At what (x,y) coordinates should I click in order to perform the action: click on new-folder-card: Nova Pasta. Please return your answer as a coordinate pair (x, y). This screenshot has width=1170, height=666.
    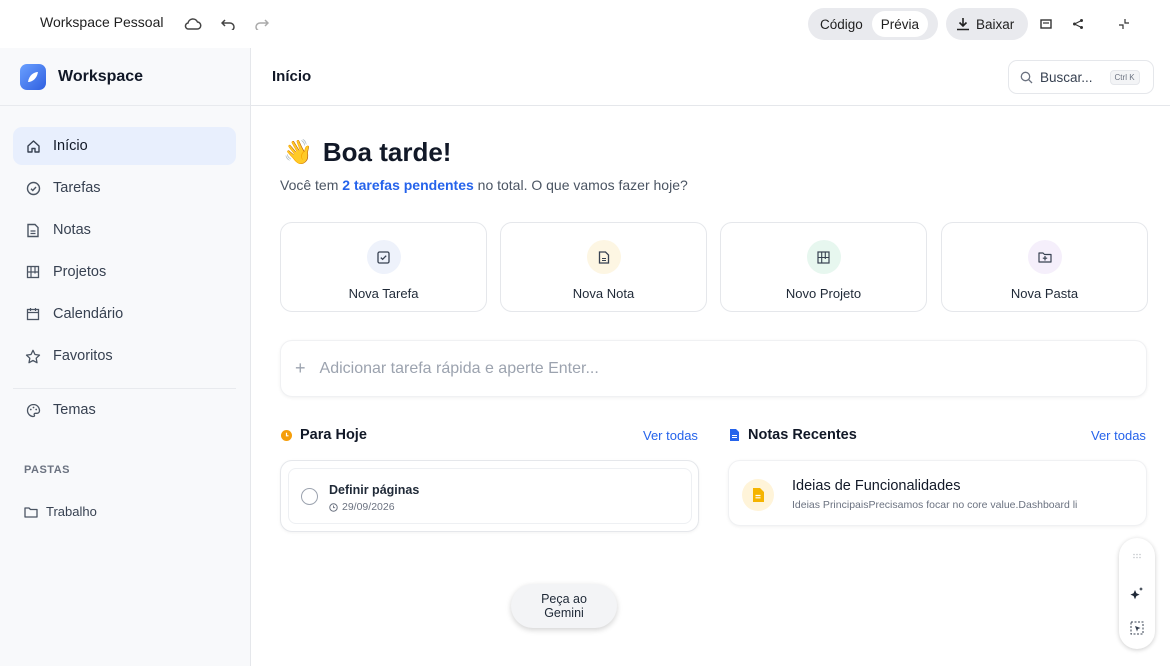
    Looking at the image, I should click on (1044, 267).